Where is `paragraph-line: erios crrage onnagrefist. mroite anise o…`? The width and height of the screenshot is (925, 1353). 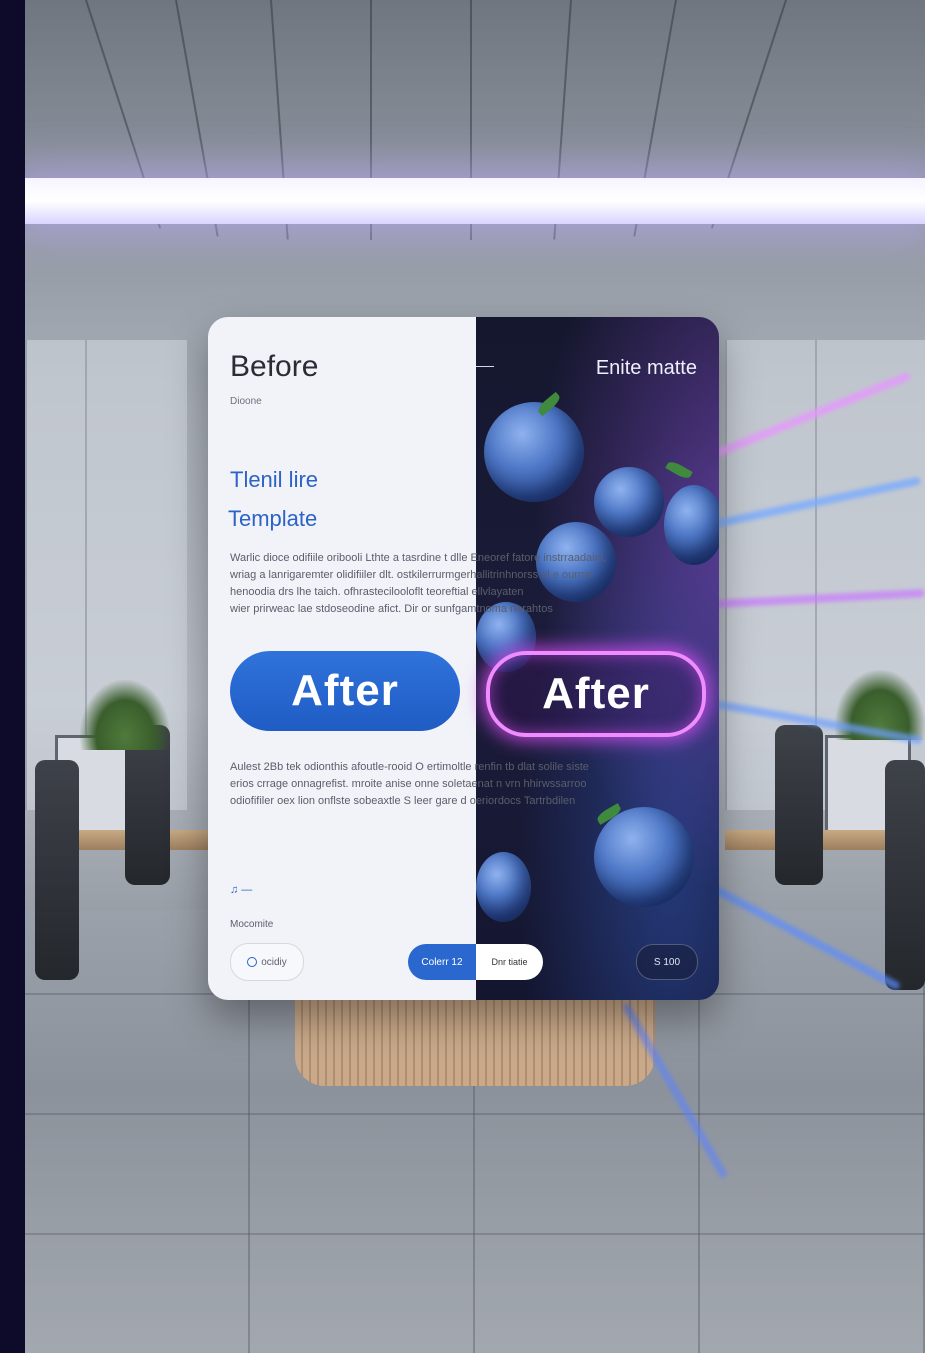
paragraph-line: erios crrage onnagrefist. mroite anise o… is located at coordinates (408, 784).